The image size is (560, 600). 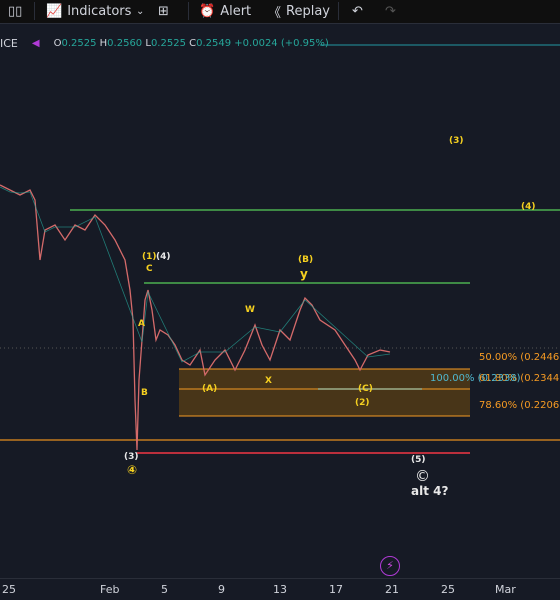 I want to click on lightning-icon: ⚡, so click(x=390, y=566).